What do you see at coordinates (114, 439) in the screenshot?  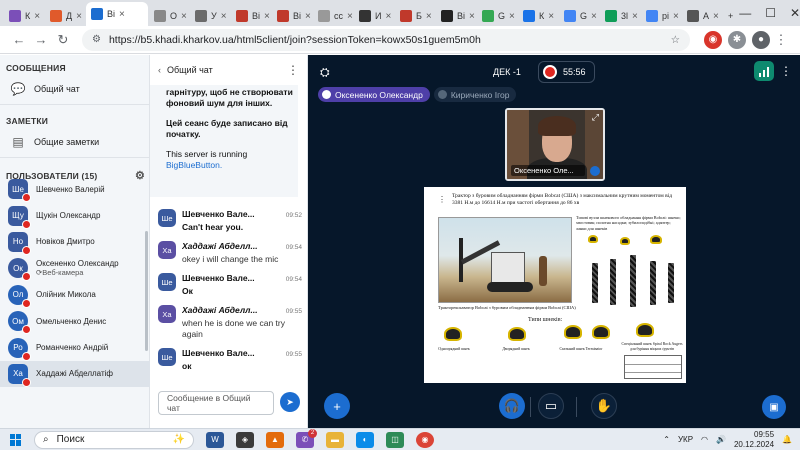 I see `taskbar-search: ⌕ Поиск ✨` at bounding box center [114, 439].